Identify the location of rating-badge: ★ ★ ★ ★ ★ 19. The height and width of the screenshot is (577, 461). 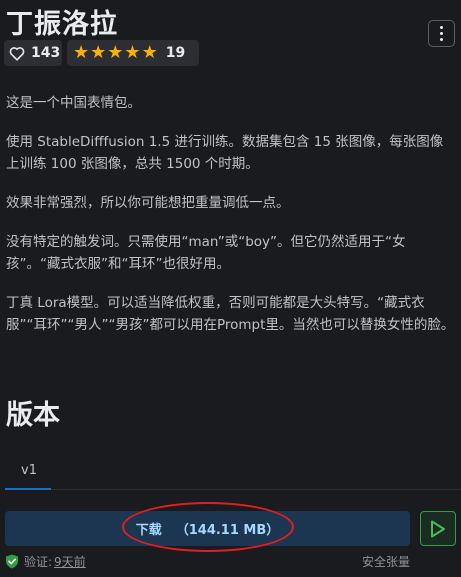
(133, 53).